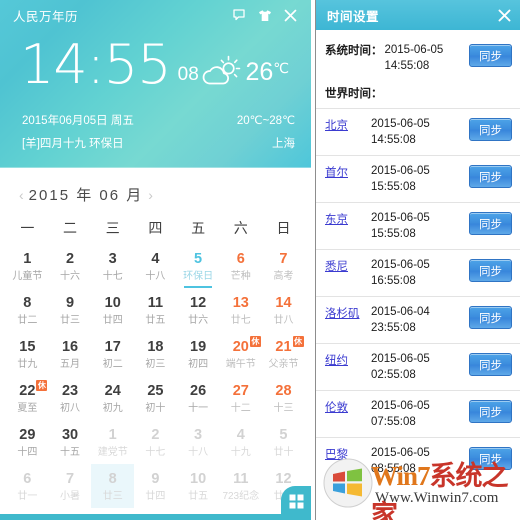 The height and width of the screenshot is (520, 520). What do you see at coordinates (155, 310) in the screenshot?
I see `calendar-day-cell: 11 廿五` at bounding box center [155, 310].